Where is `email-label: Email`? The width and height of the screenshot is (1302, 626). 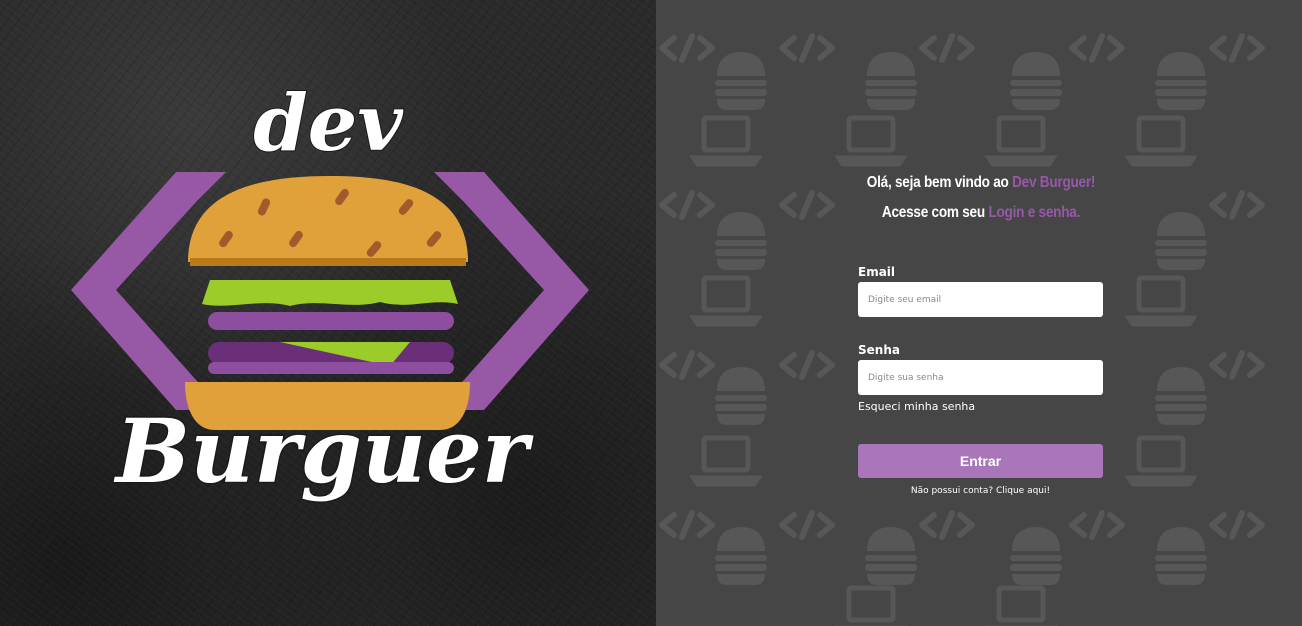
email-label: Email is located at coordinates (877, 272).